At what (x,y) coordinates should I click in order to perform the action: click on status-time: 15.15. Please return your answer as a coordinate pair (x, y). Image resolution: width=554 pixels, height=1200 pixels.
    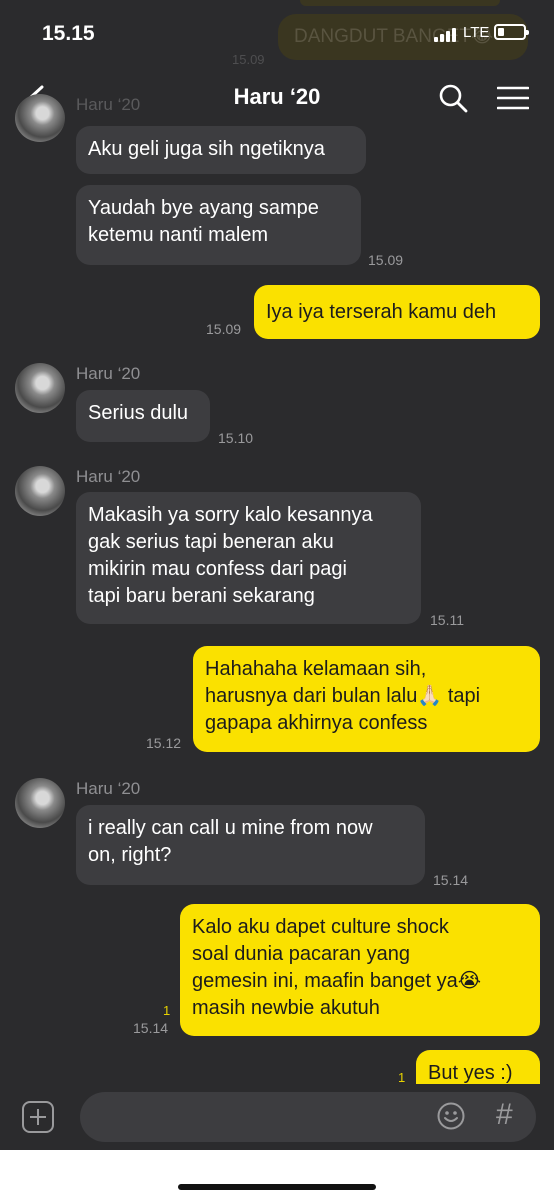
    Looking at the image, I should click on (68, 33).